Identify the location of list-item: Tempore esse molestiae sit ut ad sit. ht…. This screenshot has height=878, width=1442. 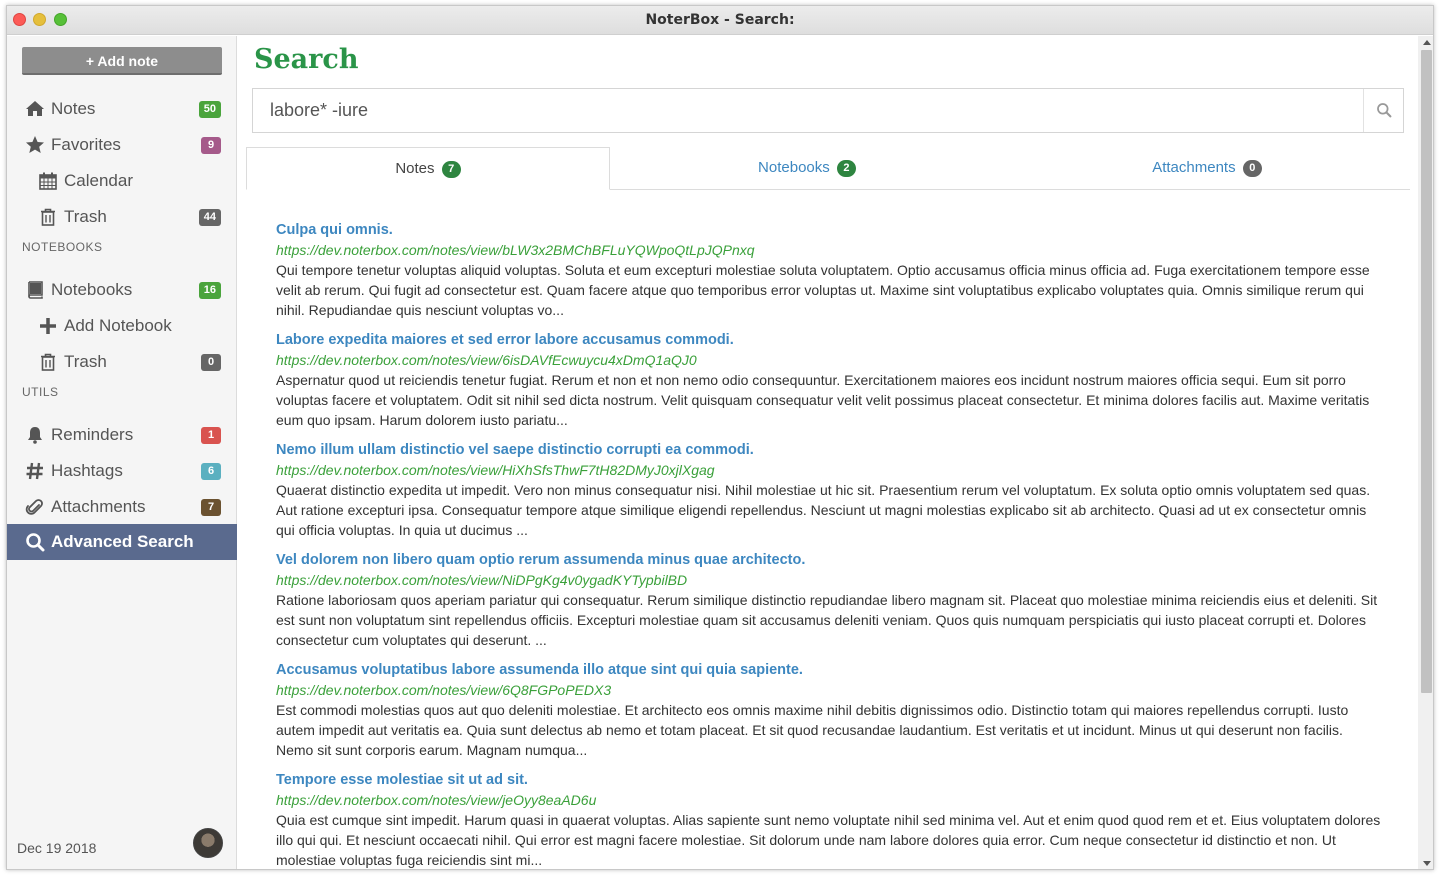
(829, 819).